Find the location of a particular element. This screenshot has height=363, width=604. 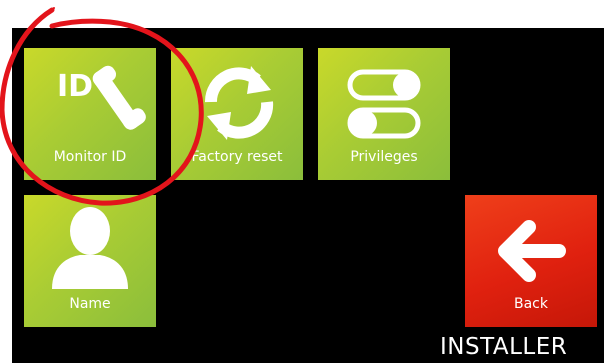

privileges-button: Privileges is located at coordinates (384, 114).